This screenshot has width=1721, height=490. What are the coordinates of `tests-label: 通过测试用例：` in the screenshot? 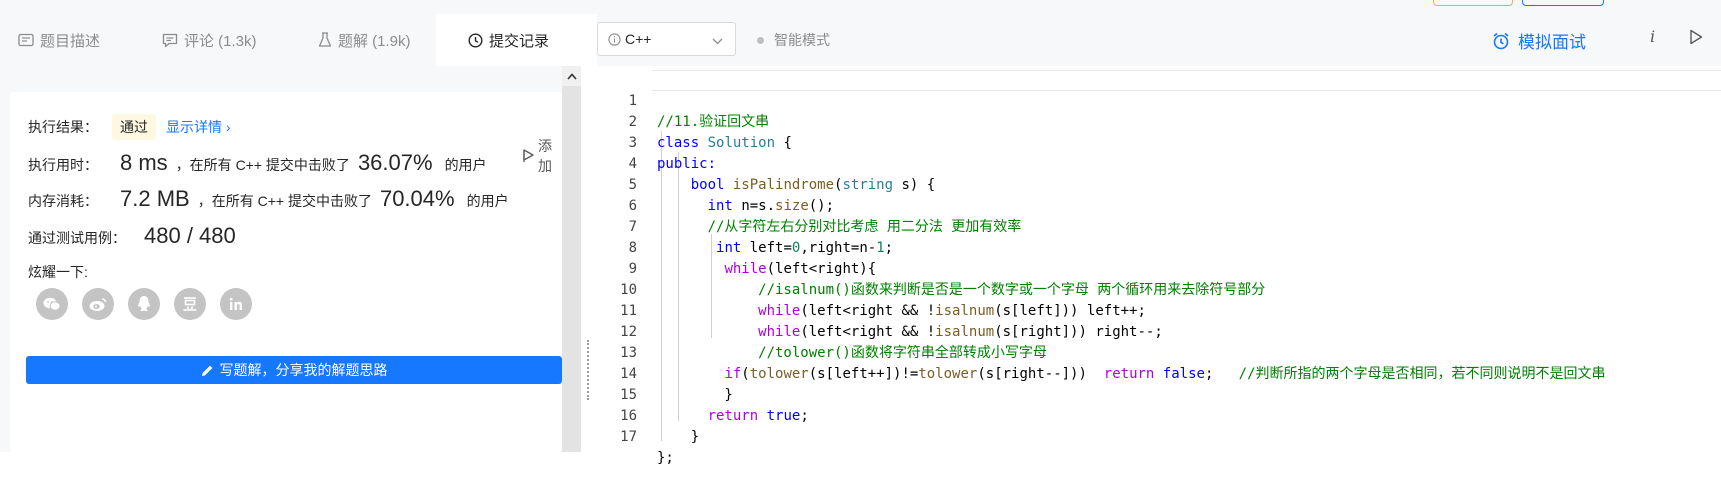 It's located at (77, 238).